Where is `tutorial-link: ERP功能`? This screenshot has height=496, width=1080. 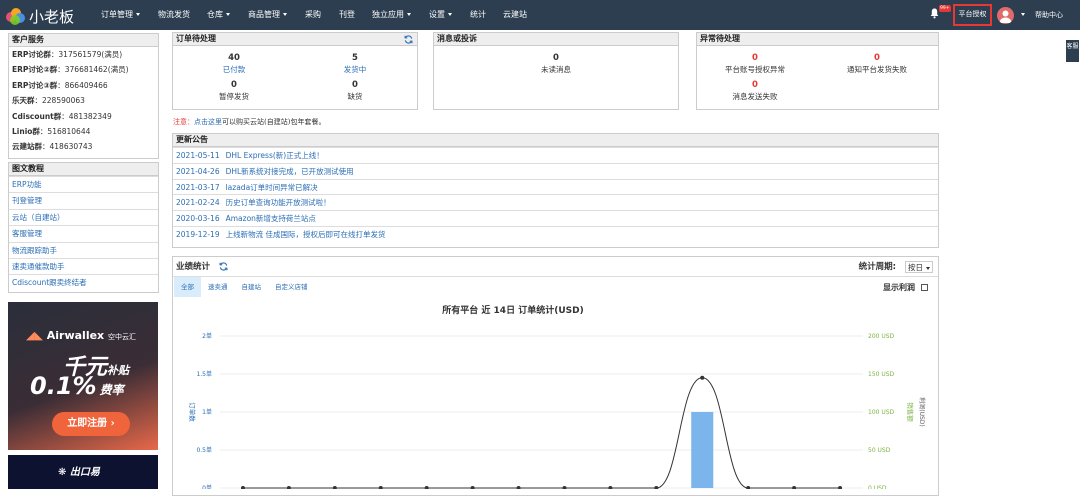
tutorial-link: ERP功能 is located at coordinates (83, 184).